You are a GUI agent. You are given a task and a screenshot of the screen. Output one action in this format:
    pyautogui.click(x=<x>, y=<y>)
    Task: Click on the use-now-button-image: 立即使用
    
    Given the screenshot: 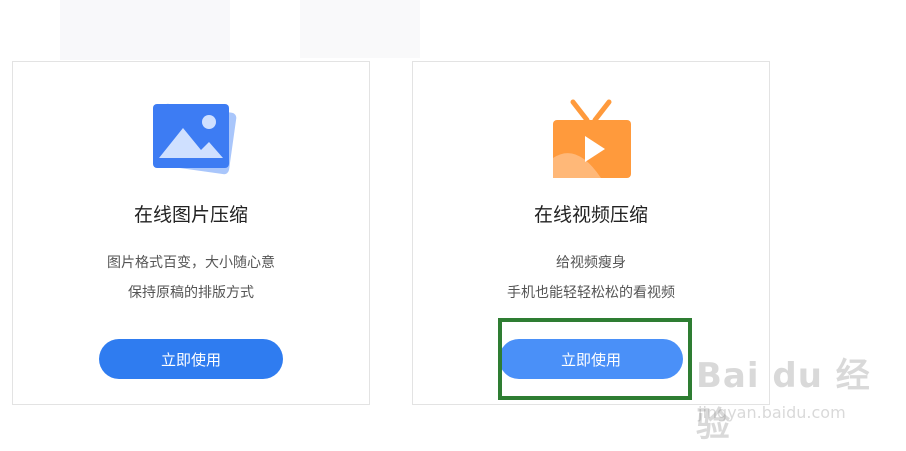 What is the action you would take?
    pyautogui.click(x=191, y=359)
    